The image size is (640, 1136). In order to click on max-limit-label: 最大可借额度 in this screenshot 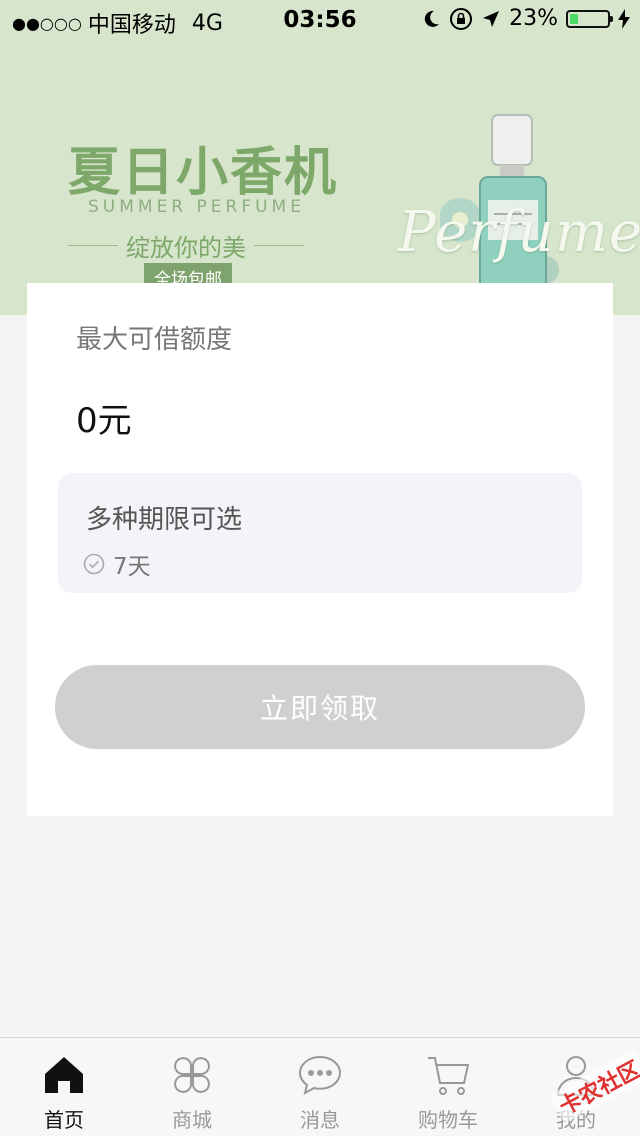, I will do `click(154, 340)`.